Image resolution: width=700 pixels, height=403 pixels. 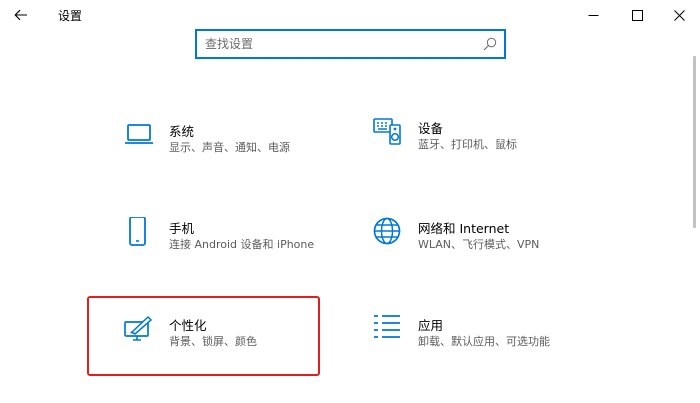 I want to click on maximize-button, so click(x=637, y=15).